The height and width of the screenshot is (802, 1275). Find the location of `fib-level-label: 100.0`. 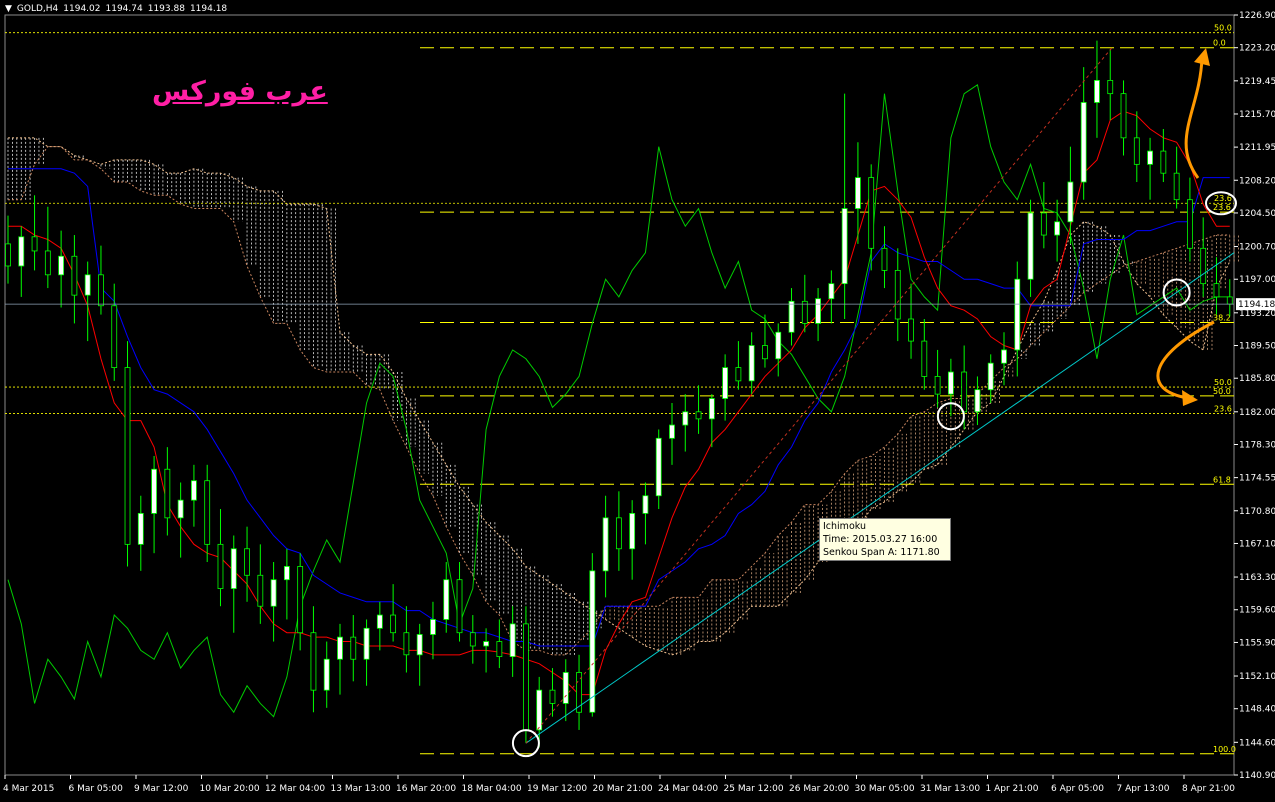

fib-level-label: 100.0 is located at coordinates (1224, 749).